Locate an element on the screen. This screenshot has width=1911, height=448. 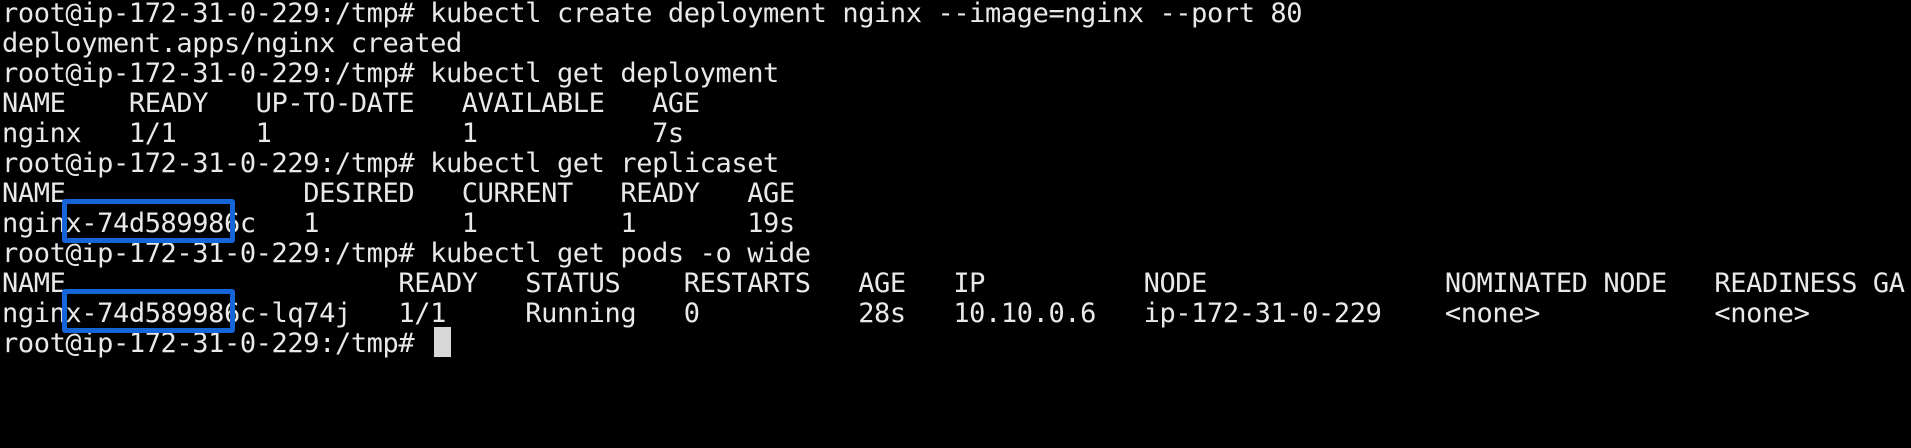
terminal-cursor is located at coordinates (443, 342).